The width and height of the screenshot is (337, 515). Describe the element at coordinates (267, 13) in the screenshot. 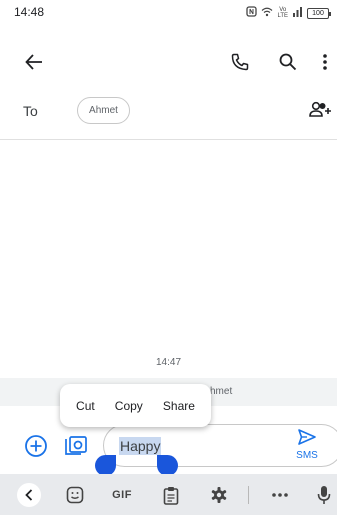

I see `wifi-icon` at that location.